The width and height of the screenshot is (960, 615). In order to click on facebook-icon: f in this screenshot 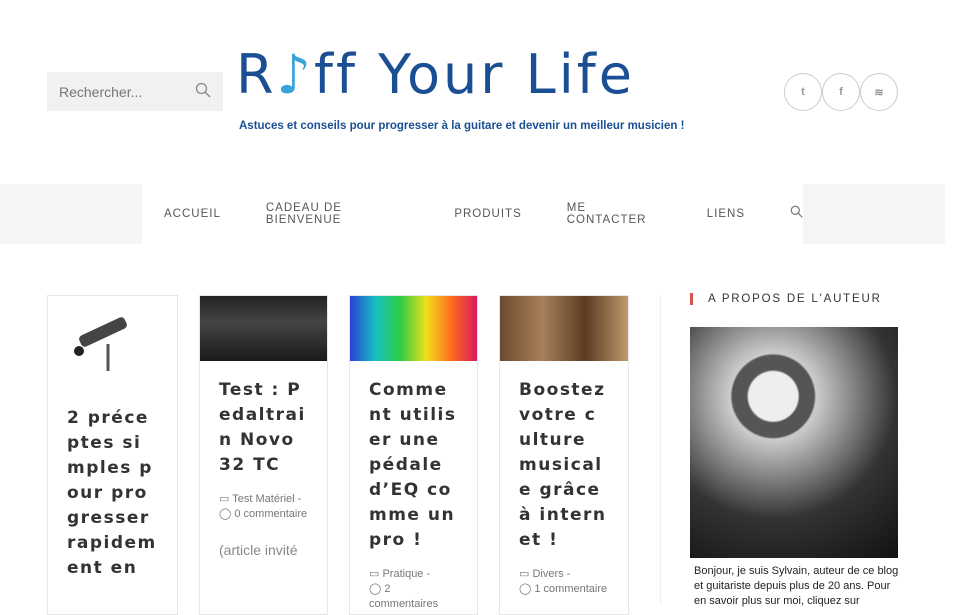, I will do `click(841, 92)`.